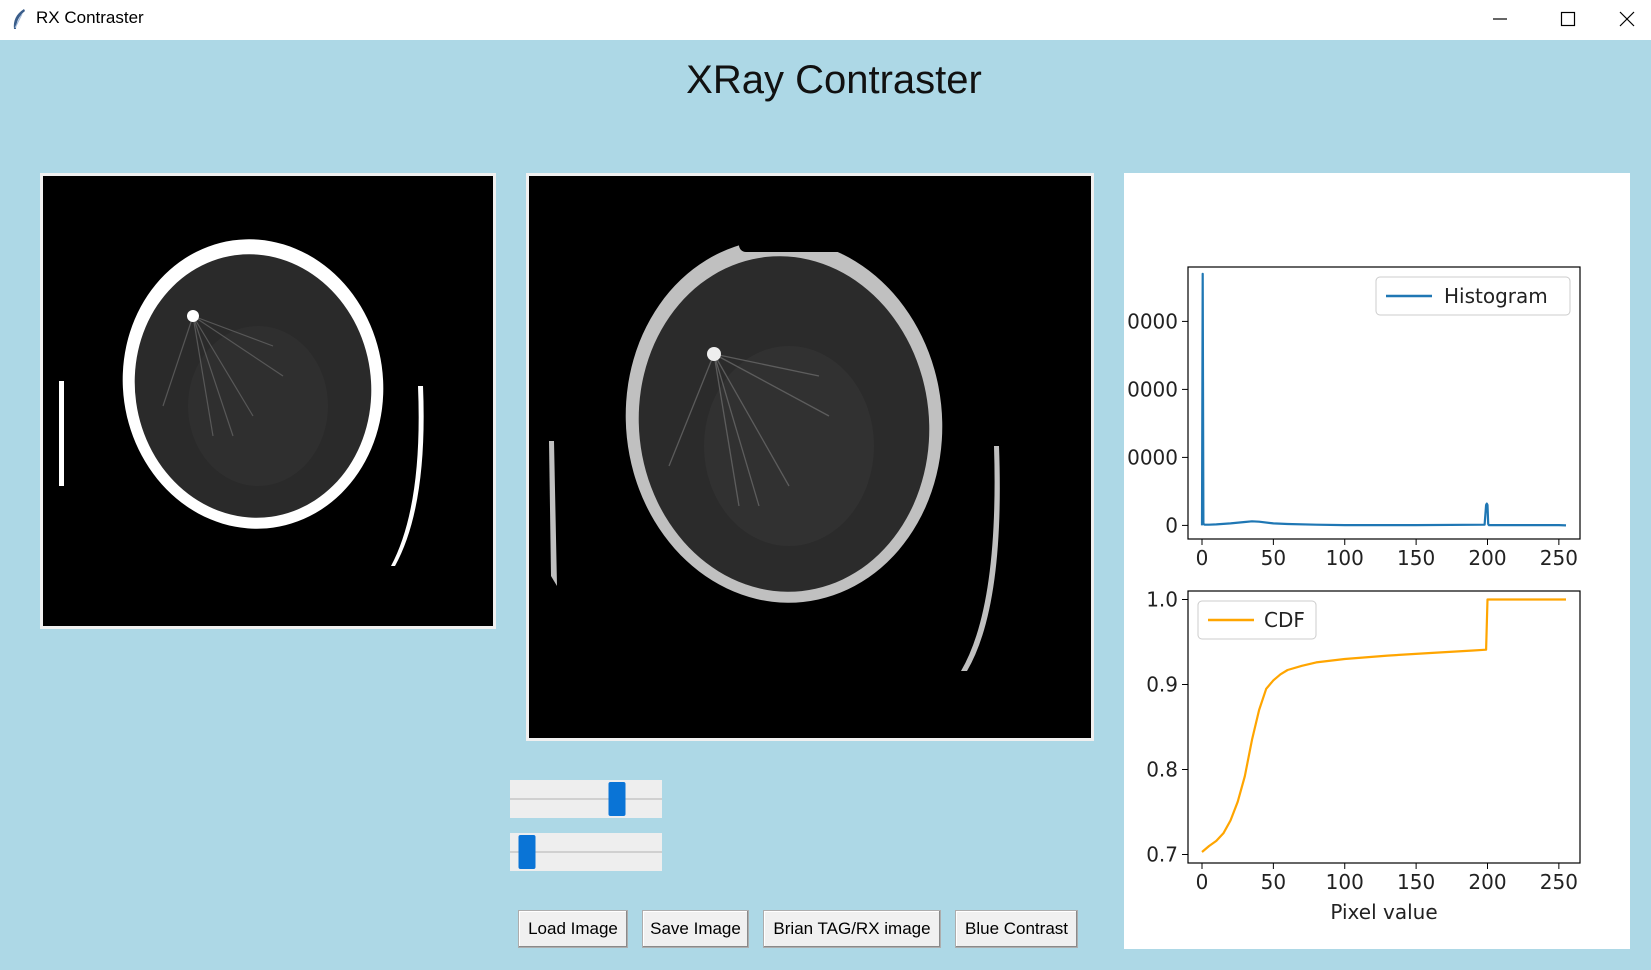  I want to click on y-tick-label: 0.8, so click(1162, 770).